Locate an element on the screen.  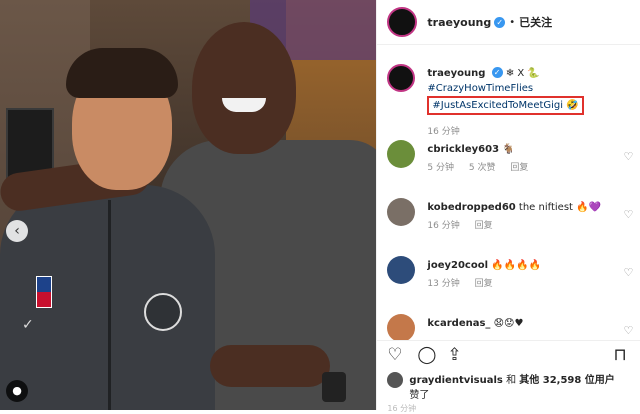
liker-username: graydientvisuals is located at coordinates (455, 380).